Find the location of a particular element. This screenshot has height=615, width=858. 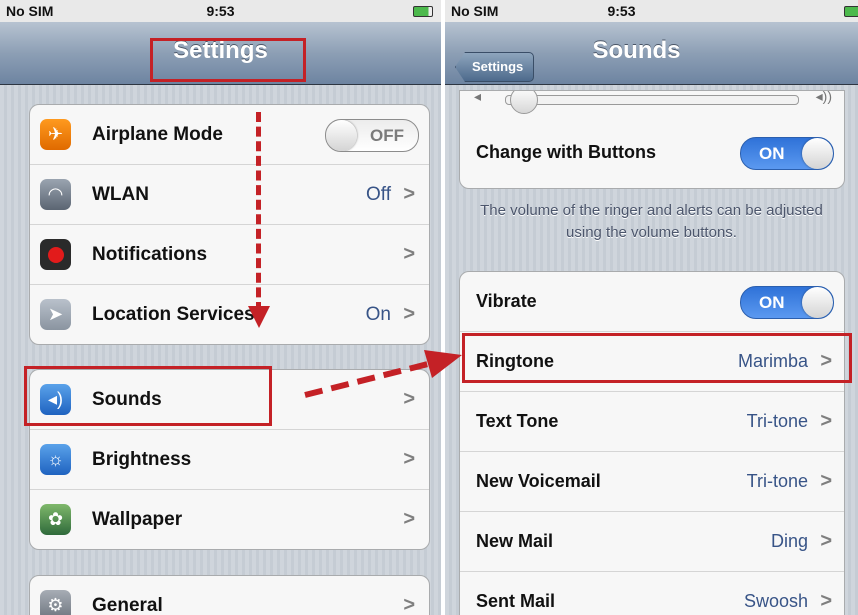

row-value: Off is located at coordinates (378, 194).